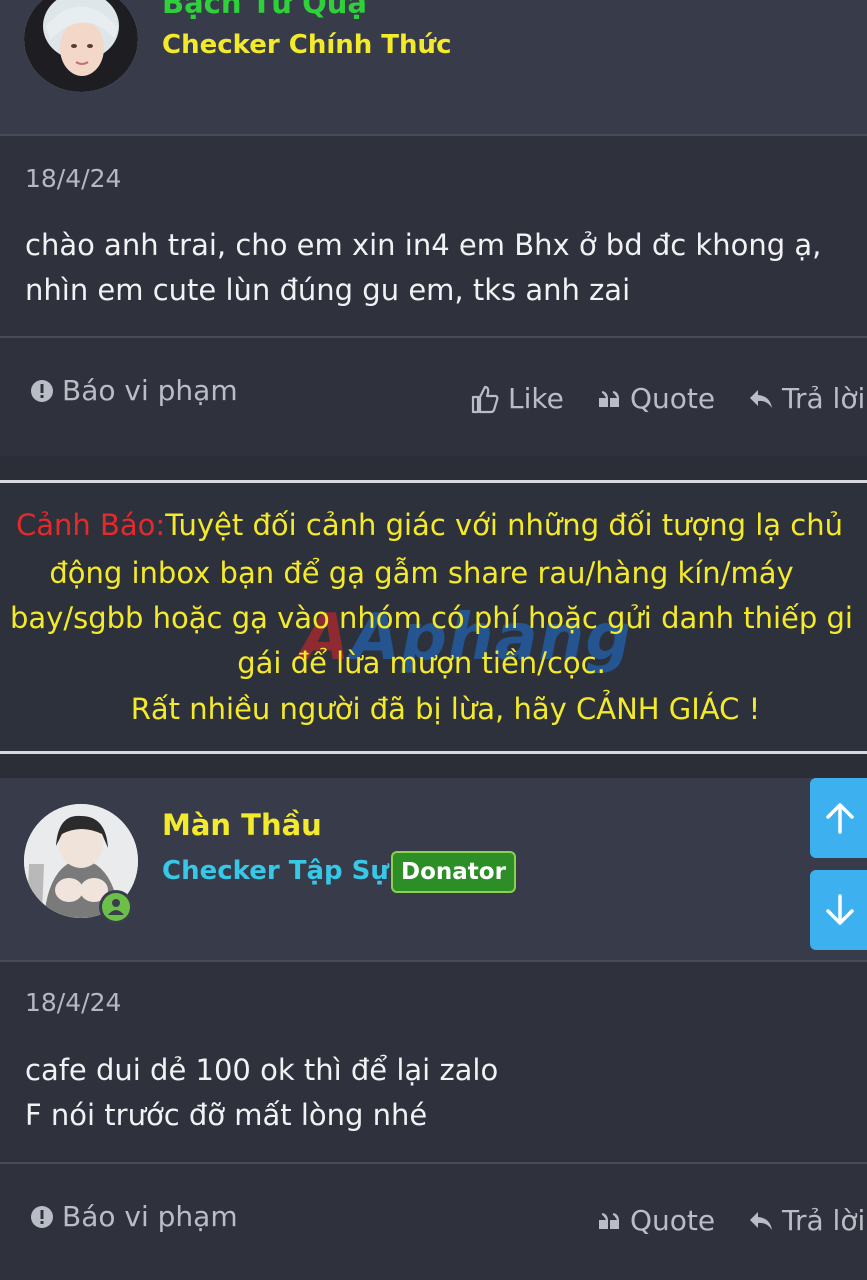  I want to click on username: Bạch Tử Quạ, so click(264, 10).